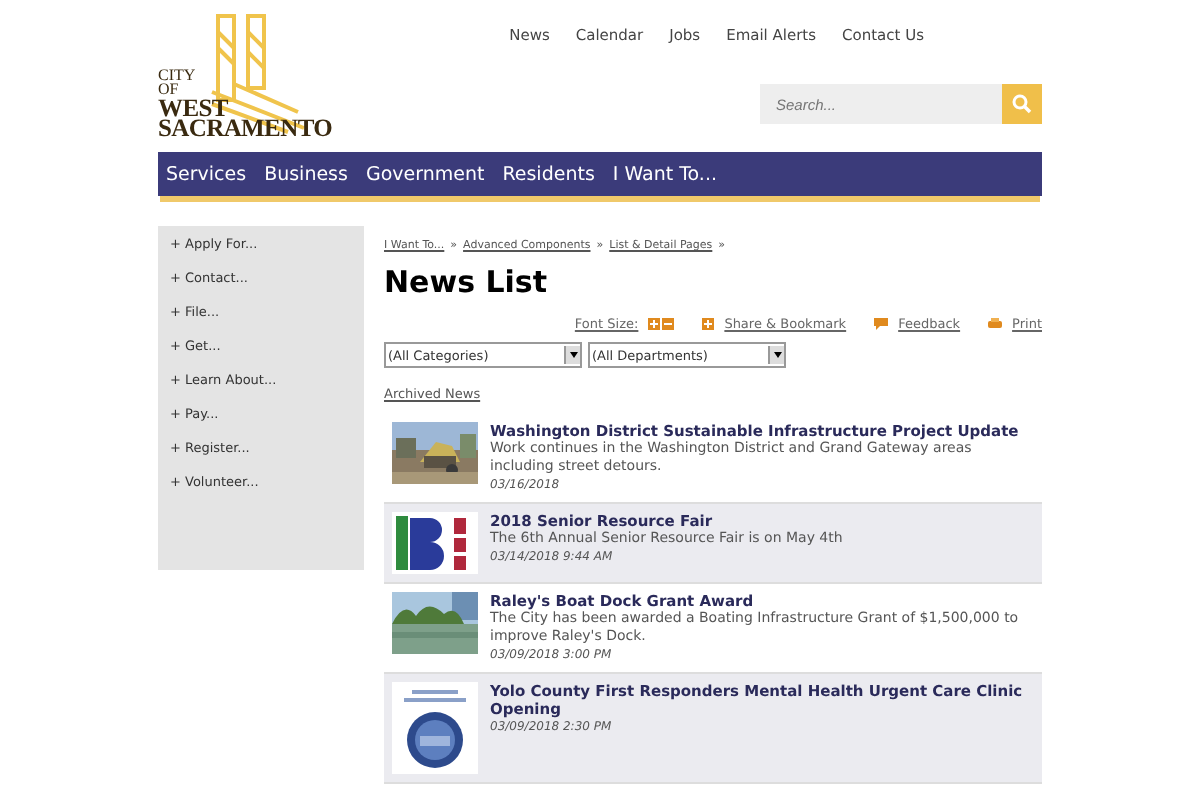 This screenshot has width=1200, height=800. I want to click on nav-link: Residents, so click(548, 174).